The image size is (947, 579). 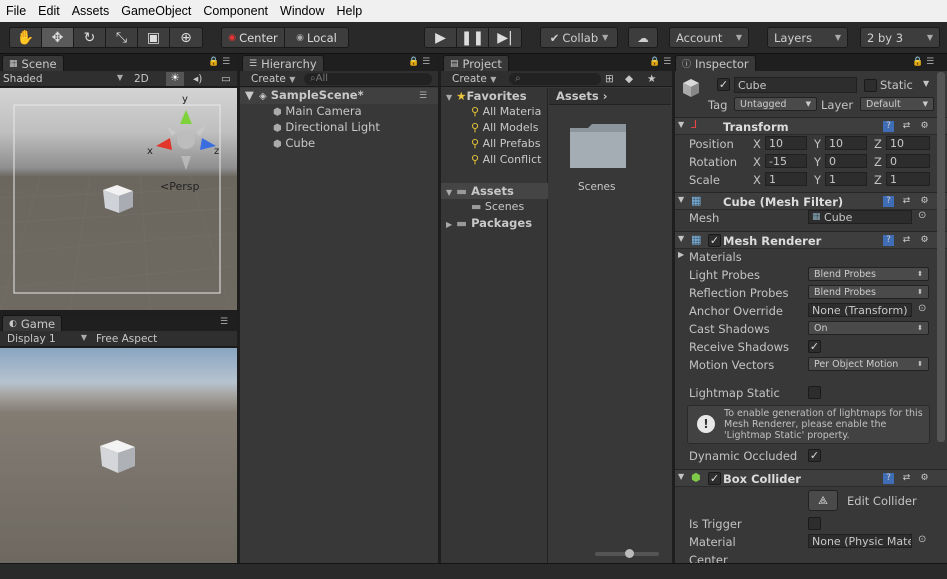 What do you see at coordinates (150, 151) in the screenshot?
I see `gizmo-x-label: x` at bounding box center [150, 151].